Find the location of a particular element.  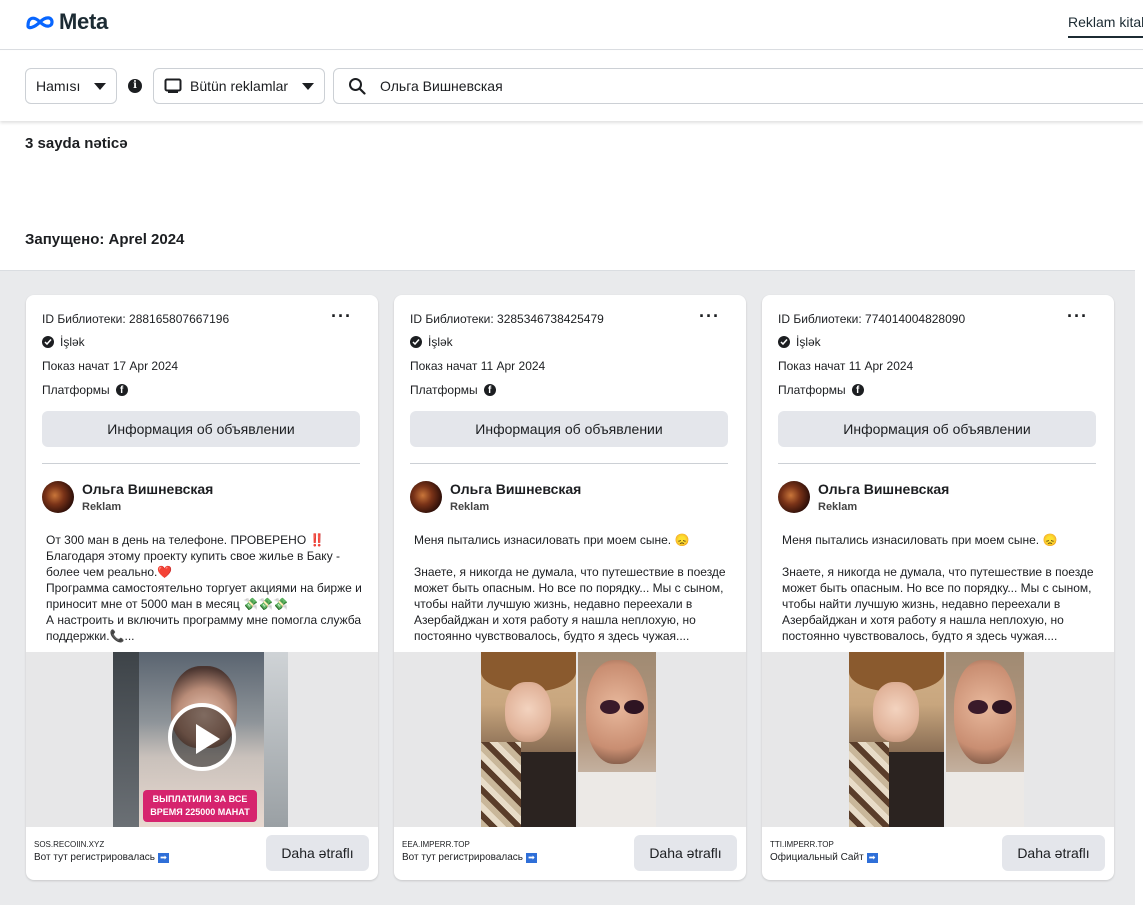

results-count: 3 sayda nəticə is located at coordinates (76, 143).